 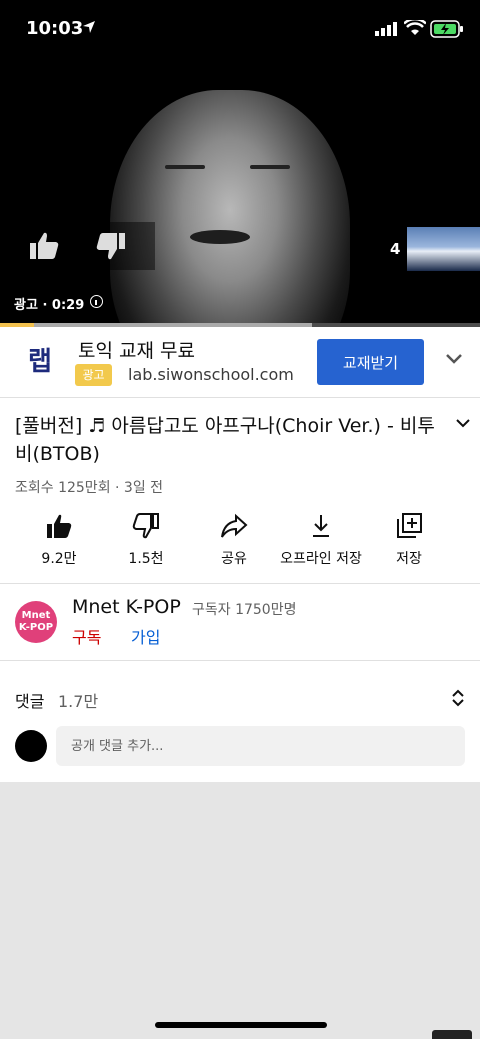 What do you see at coordinates (86, 636) in the screenshot?
I see `subscribe-button: 구독` at bounding box center [86, 636].